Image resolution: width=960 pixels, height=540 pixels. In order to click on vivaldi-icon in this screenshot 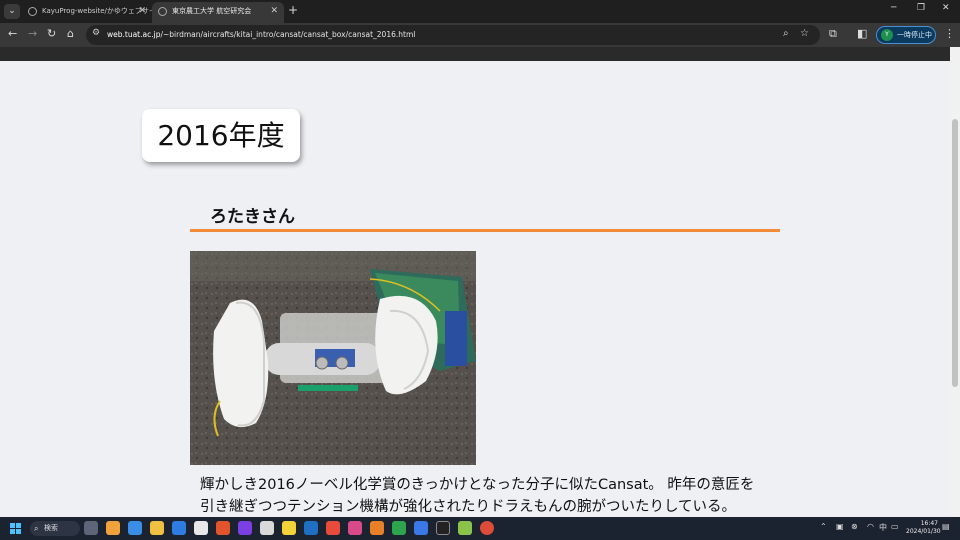, I will do `click(201, 528)`.